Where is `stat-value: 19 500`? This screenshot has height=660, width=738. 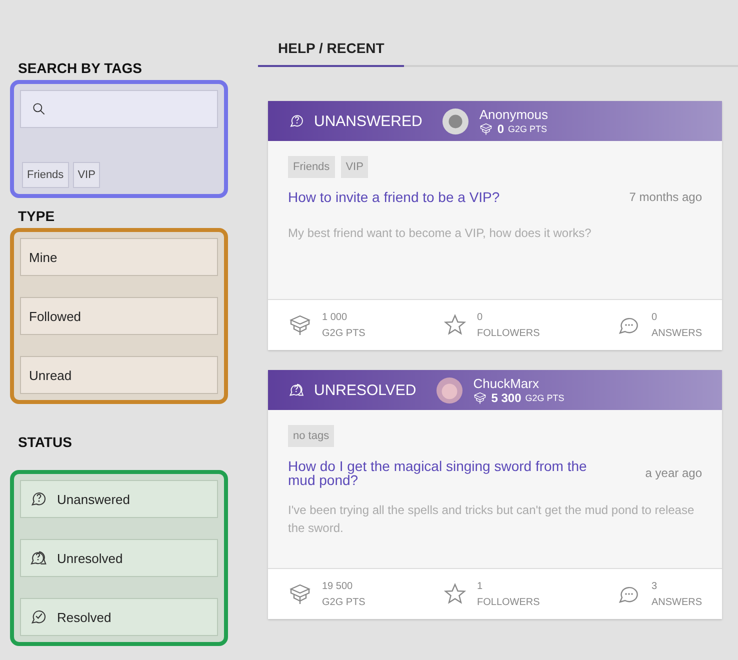 stat-value: 19 500 is located at coordinates (338, 586).